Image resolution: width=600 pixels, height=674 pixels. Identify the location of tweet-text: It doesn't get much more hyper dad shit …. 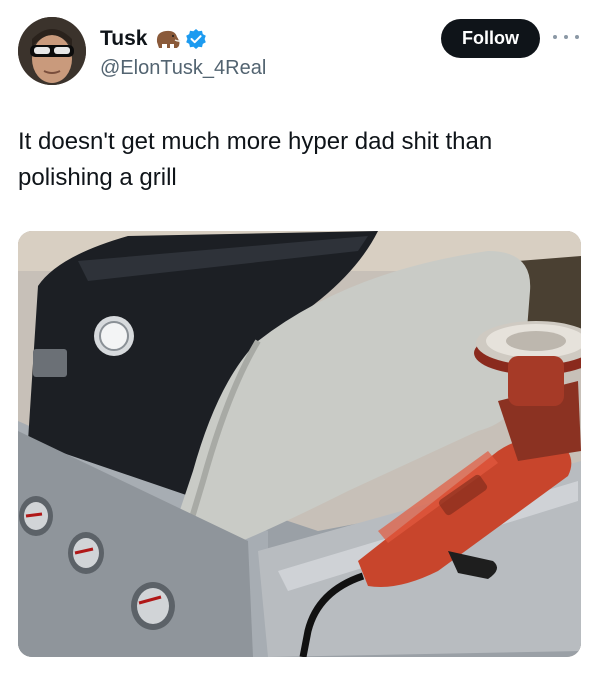
(255, 159).